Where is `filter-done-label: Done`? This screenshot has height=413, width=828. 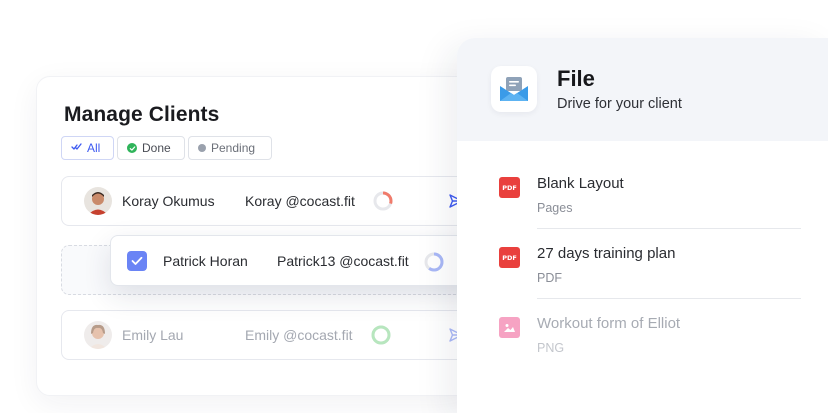
filter-done-label: Done is located at coordinates (156, 148).